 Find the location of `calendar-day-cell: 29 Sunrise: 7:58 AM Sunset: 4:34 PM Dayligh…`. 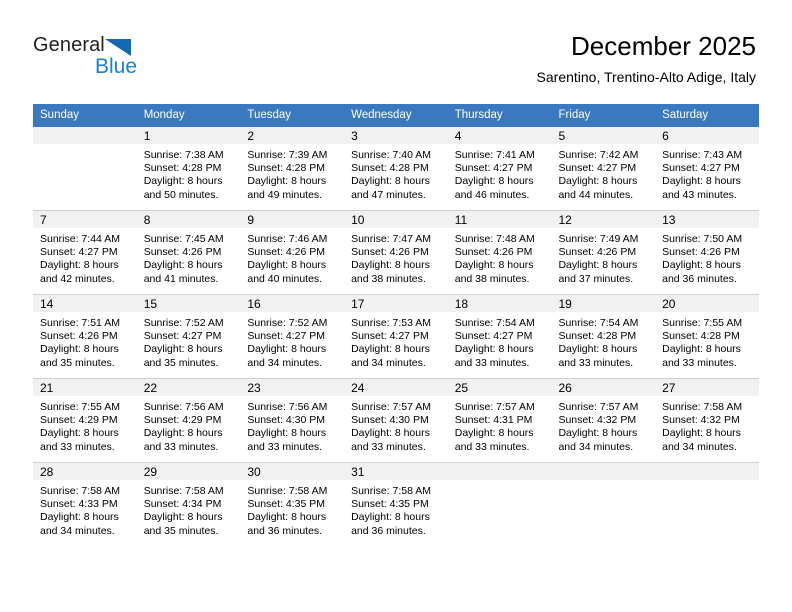

calendar-day-cell: 29 Sunrise: 7:58 AM Sunset: 4:34 PM Dayligh… is located at coordinates (188, 504).